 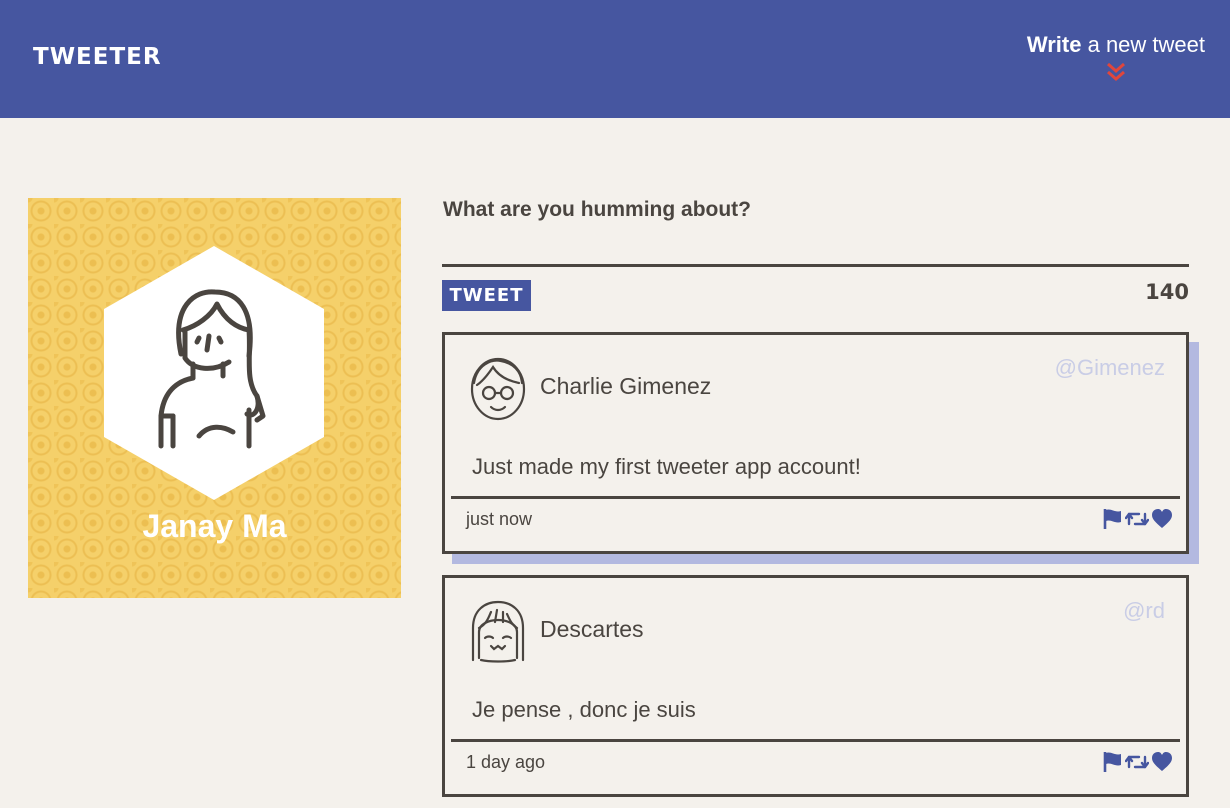 What do you see at coordinates (97, 57) in the screenshot?
I see `brand-logo: TWEETER` at bounding box center [97, 57].